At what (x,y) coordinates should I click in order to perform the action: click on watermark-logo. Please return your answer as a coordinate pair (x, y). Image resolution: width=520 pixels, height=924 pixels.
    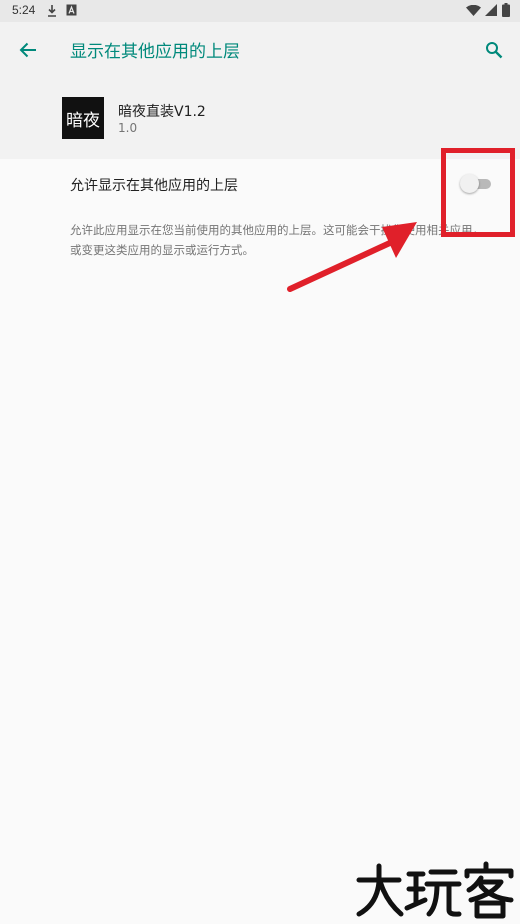
    Looking at the image, I should click on (435, 890).